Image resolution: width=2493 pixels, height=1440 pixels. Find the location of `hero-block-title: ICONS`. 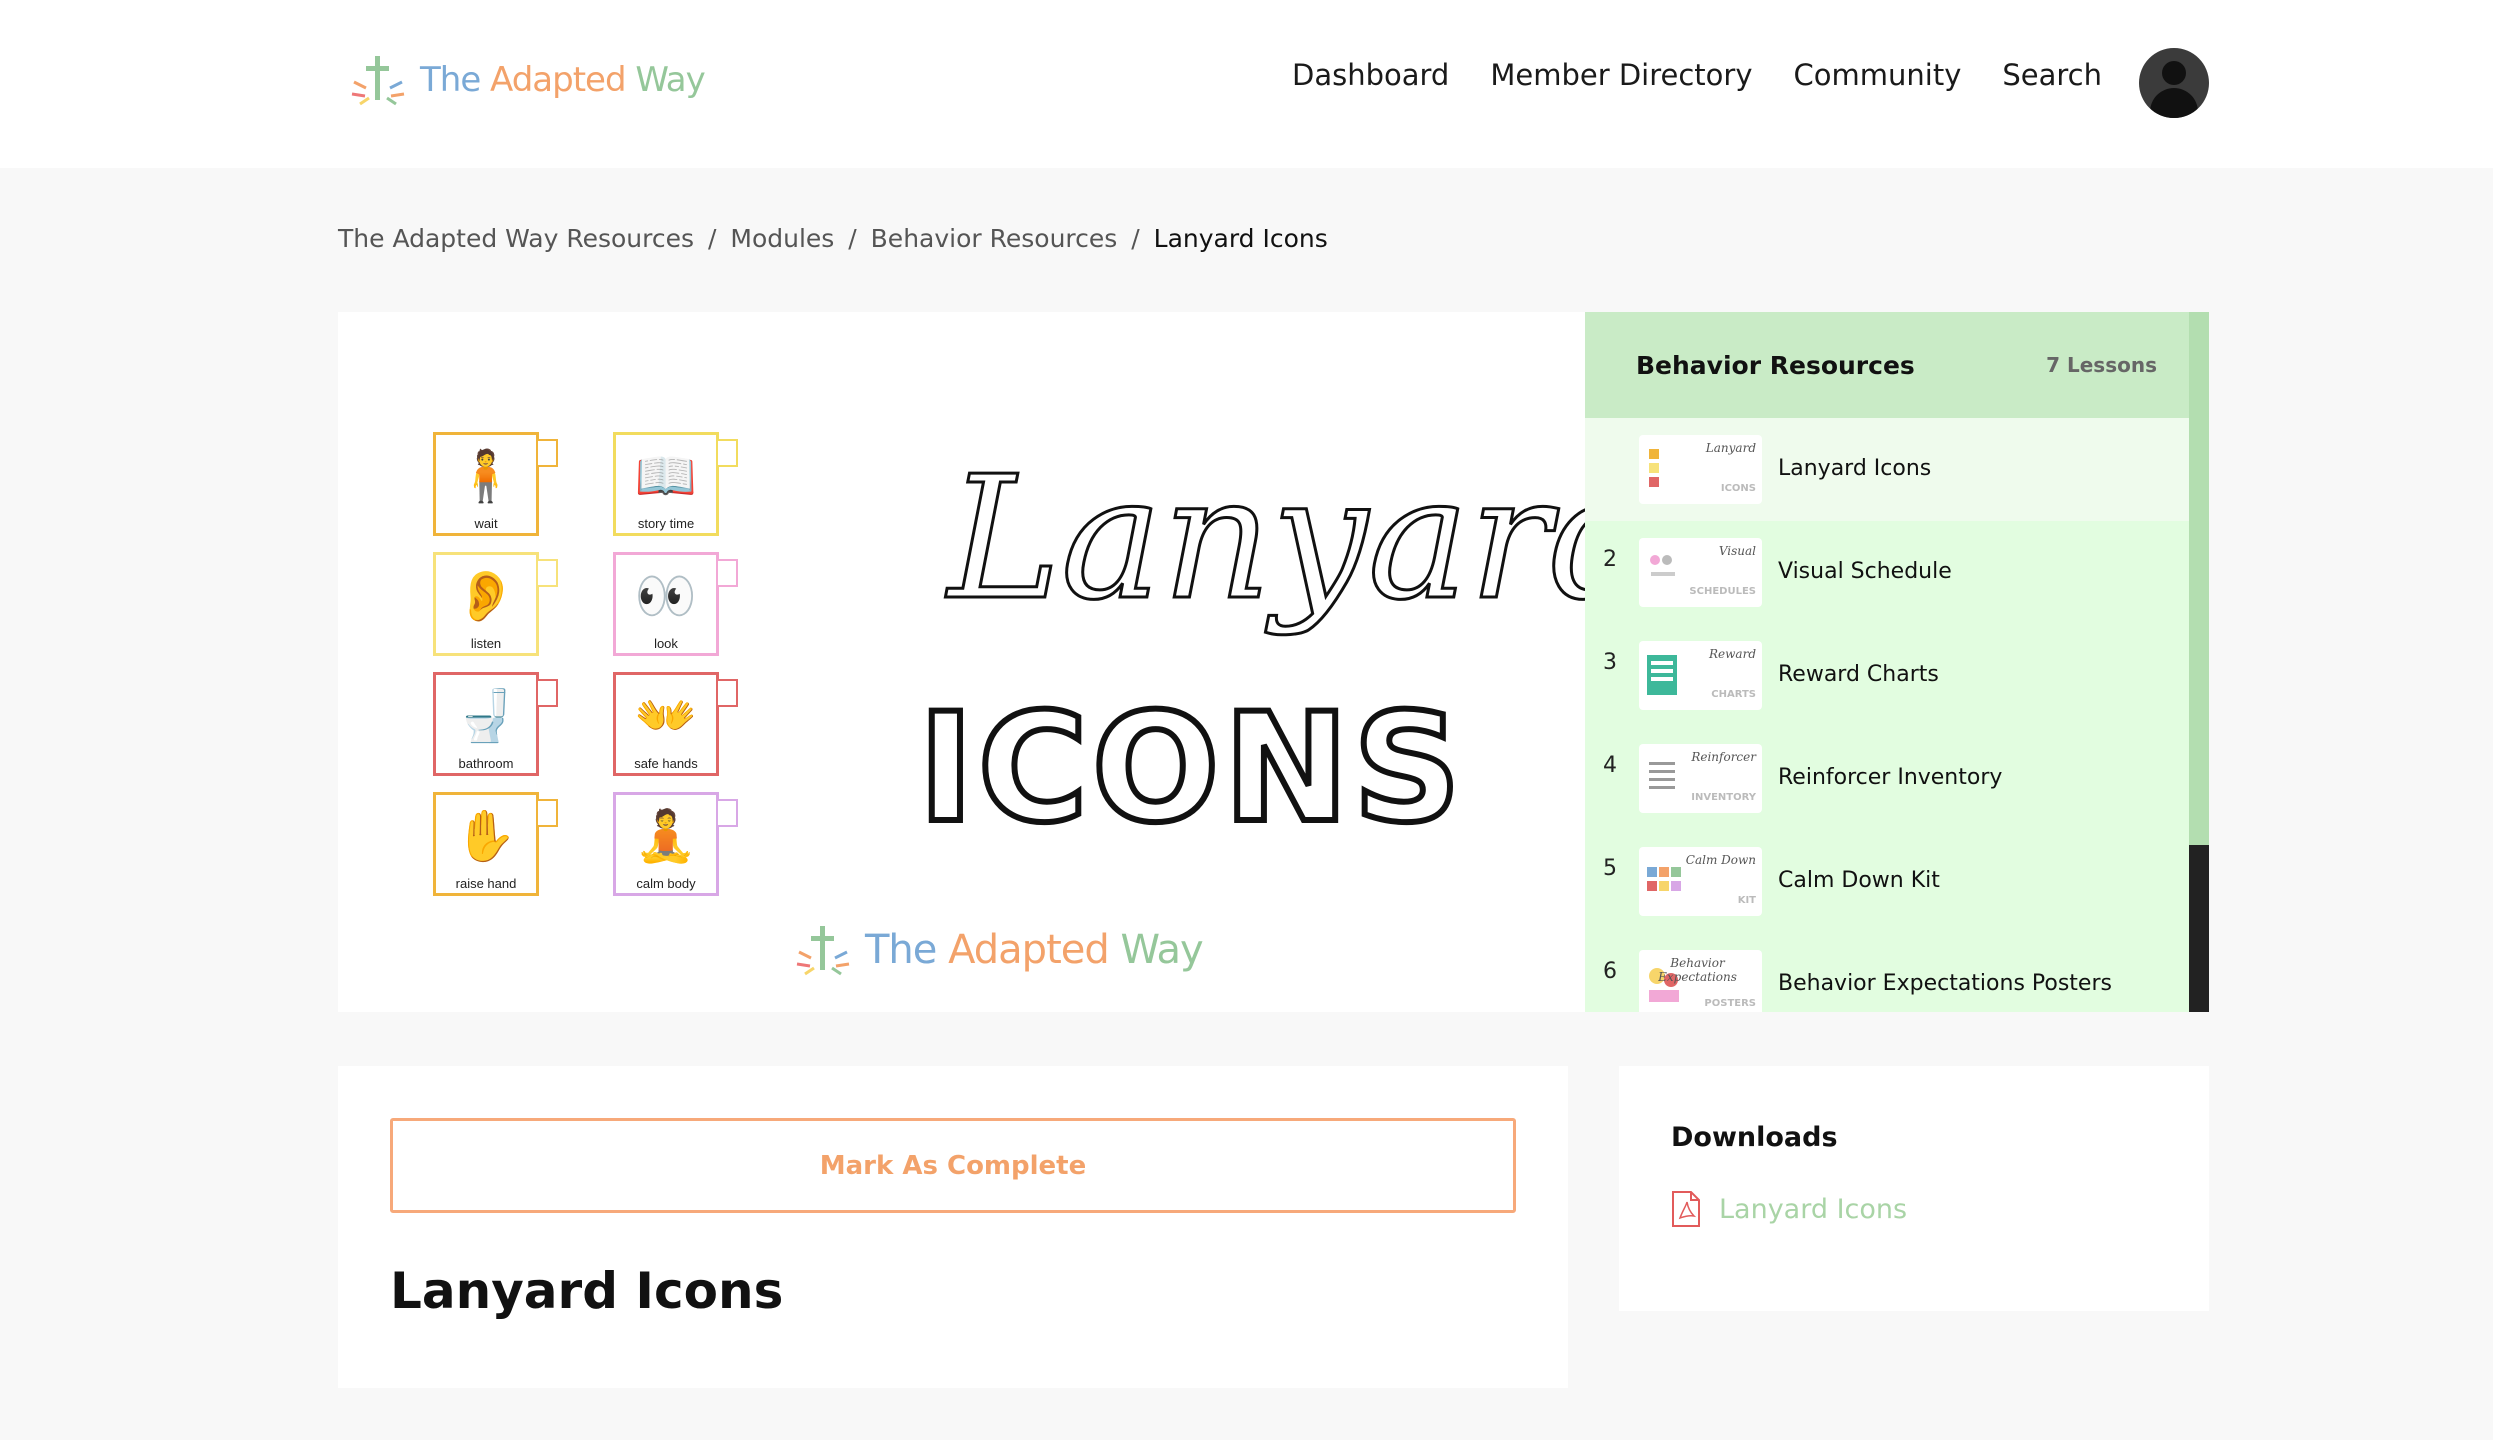

hero-block-title: ICONS is located at coordinates (1190, 769).